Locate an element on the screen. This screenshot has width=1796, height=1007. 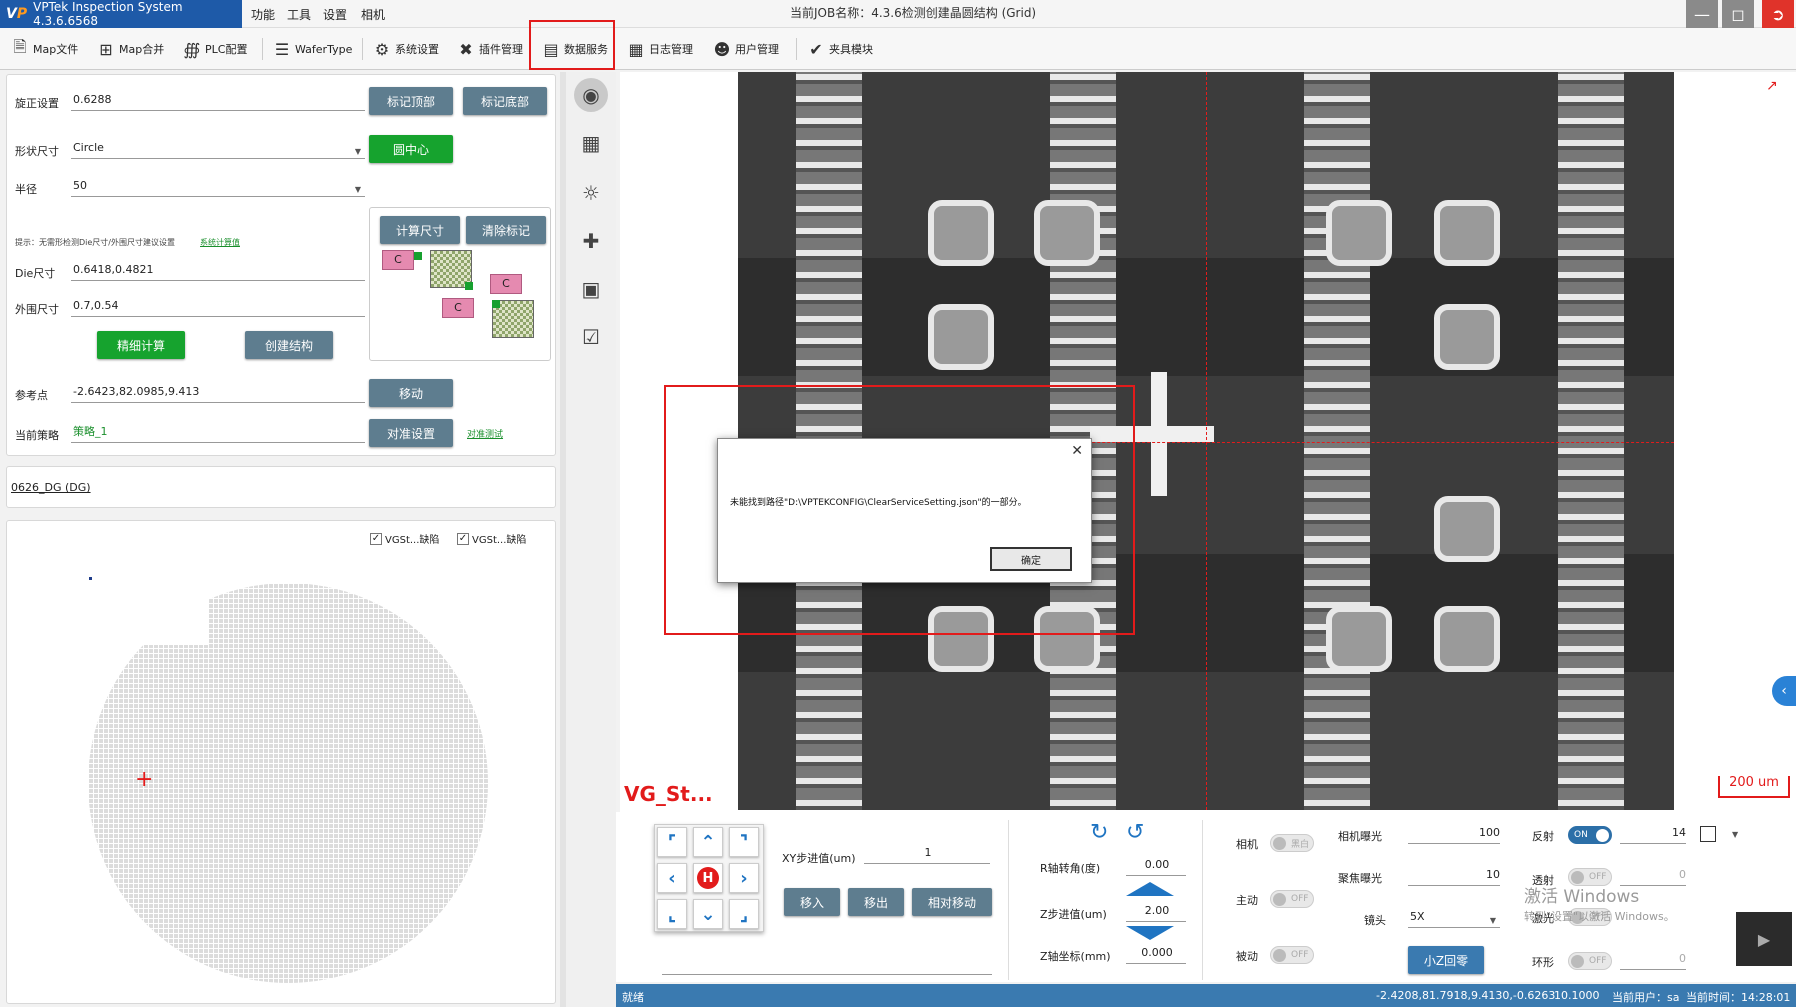
defect-checkbox-2: ✓ VGSt...缺陷 is located at coordinates (491, 538).